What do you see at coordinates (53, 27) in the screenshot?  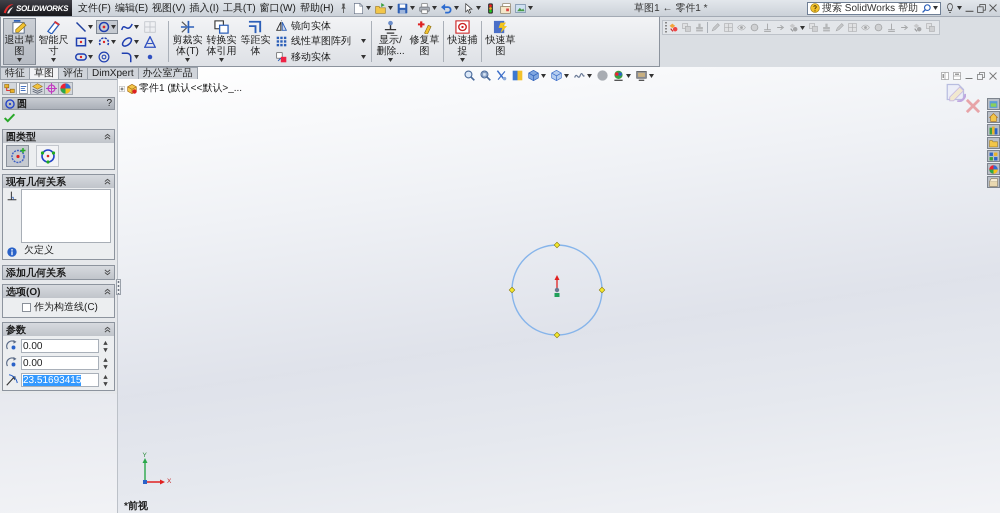 I see `diamond-pencil-icon` at bounding box center [53, 27].